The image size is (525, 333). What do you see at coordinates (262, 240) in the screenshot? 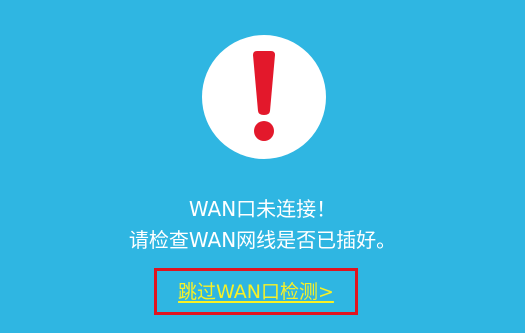
I see `status-subtitle: 请检查WAN网线是否已插好。` at bounding box center [262, 240].